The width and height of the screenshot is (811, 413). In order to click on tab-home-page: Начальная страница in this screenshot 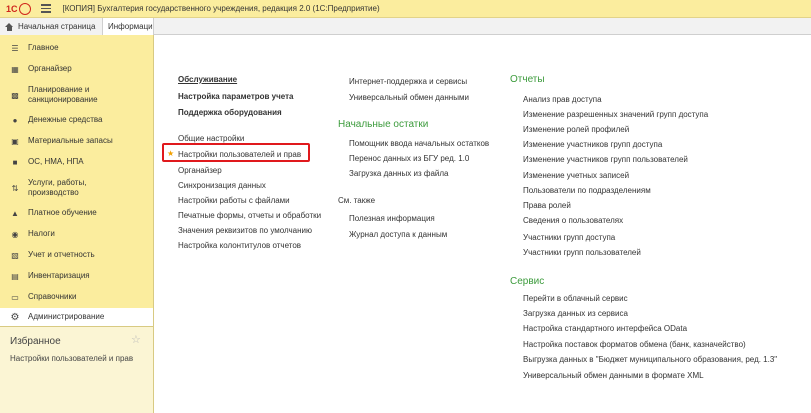, I will do `click(51, 26)`.